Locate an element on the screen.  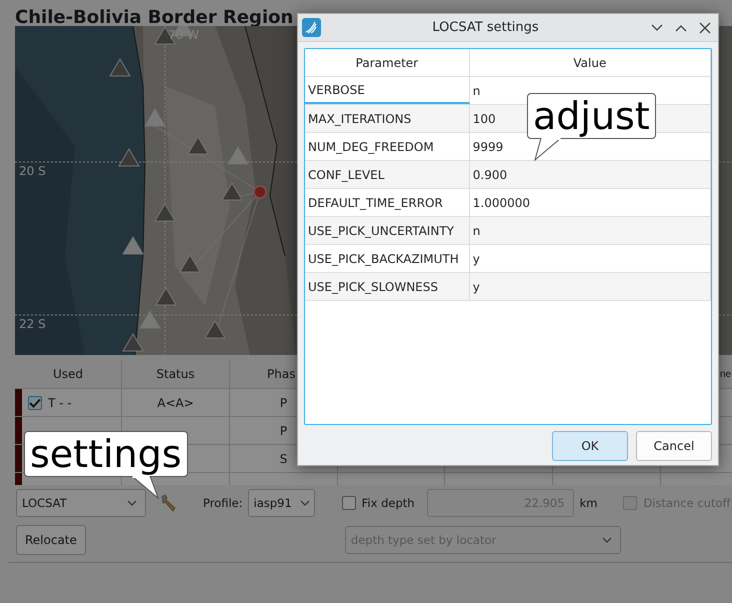
wrench-icon is located at coordinates (169, 503).